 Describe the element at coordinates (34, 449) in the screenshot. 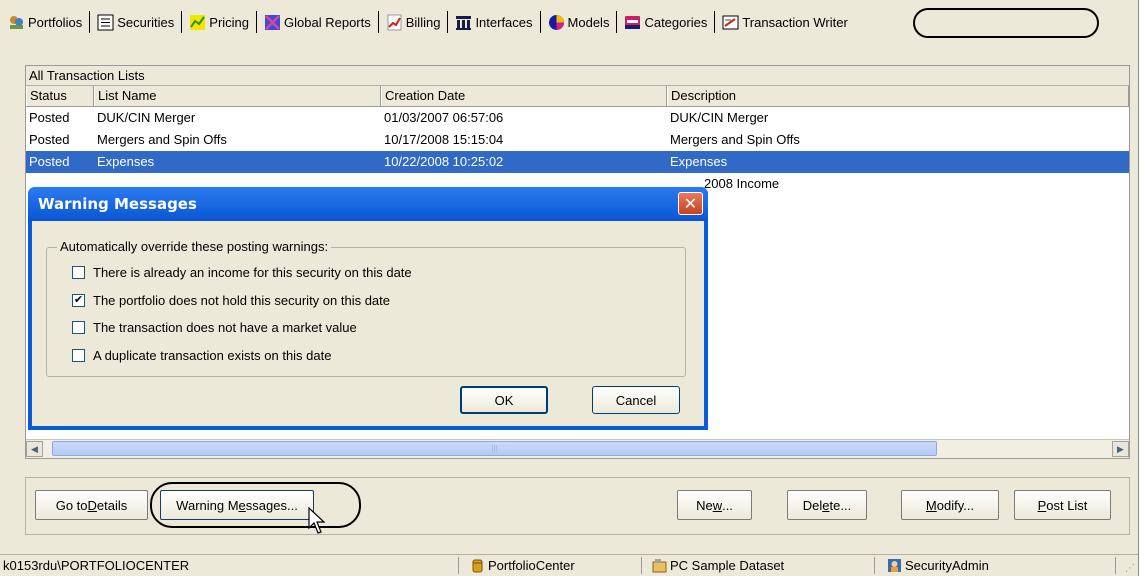

I see `scroll-left-icon: ◀` at that location.